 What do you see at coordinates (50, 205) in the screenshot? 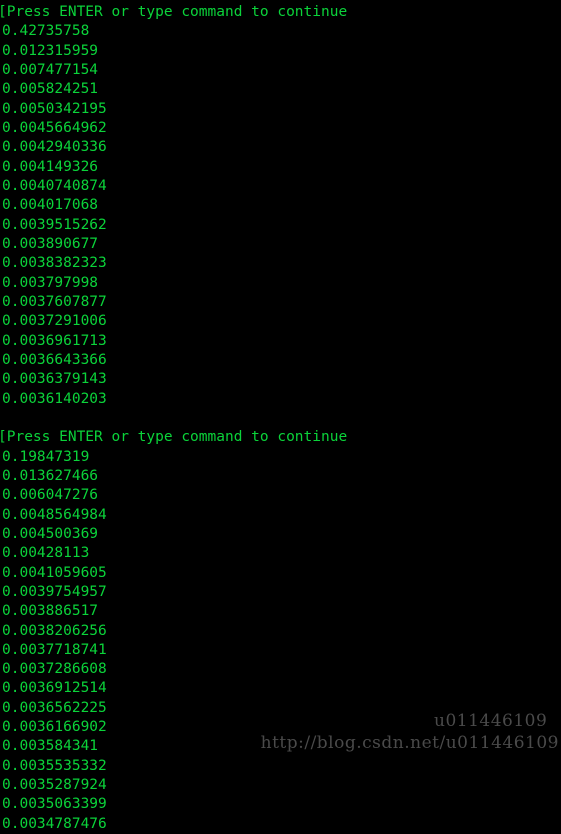
I see `terminal-output-line: 0.004017068` at bounding box center [50, 205].